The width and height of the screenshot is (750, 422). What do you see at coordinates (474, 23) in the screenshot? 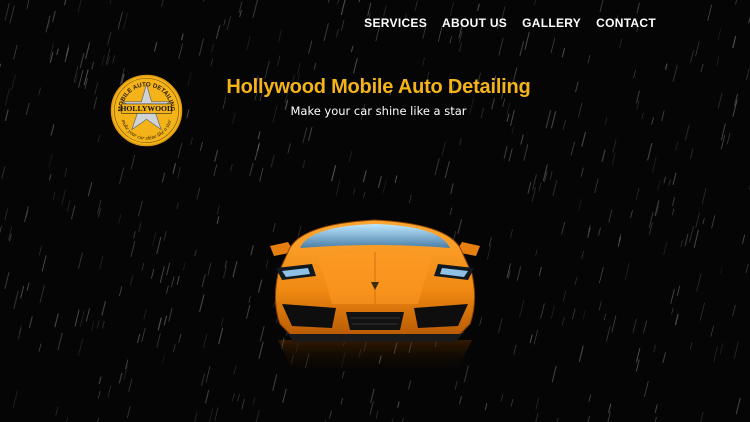
I see `nav-about-us: ABOUT US` at bounding box center [474, 23].